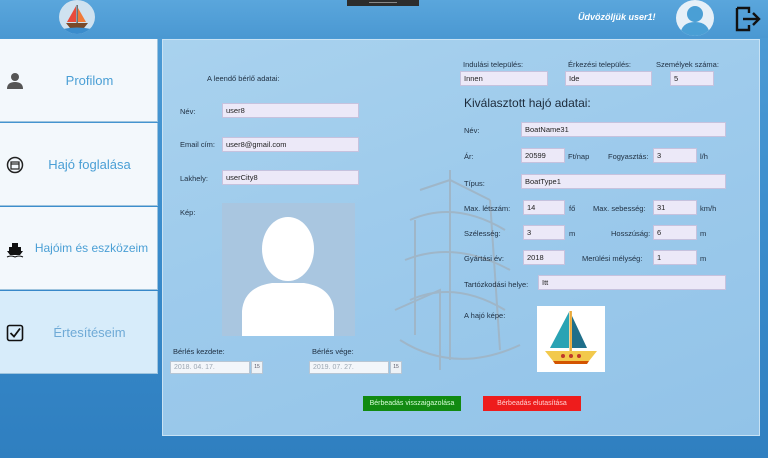  What do you see at coordinates (243, 78) in the screenshot?
I see `renter-heading: A leendő bérlő adatai:` at bounding box center [243, 78].